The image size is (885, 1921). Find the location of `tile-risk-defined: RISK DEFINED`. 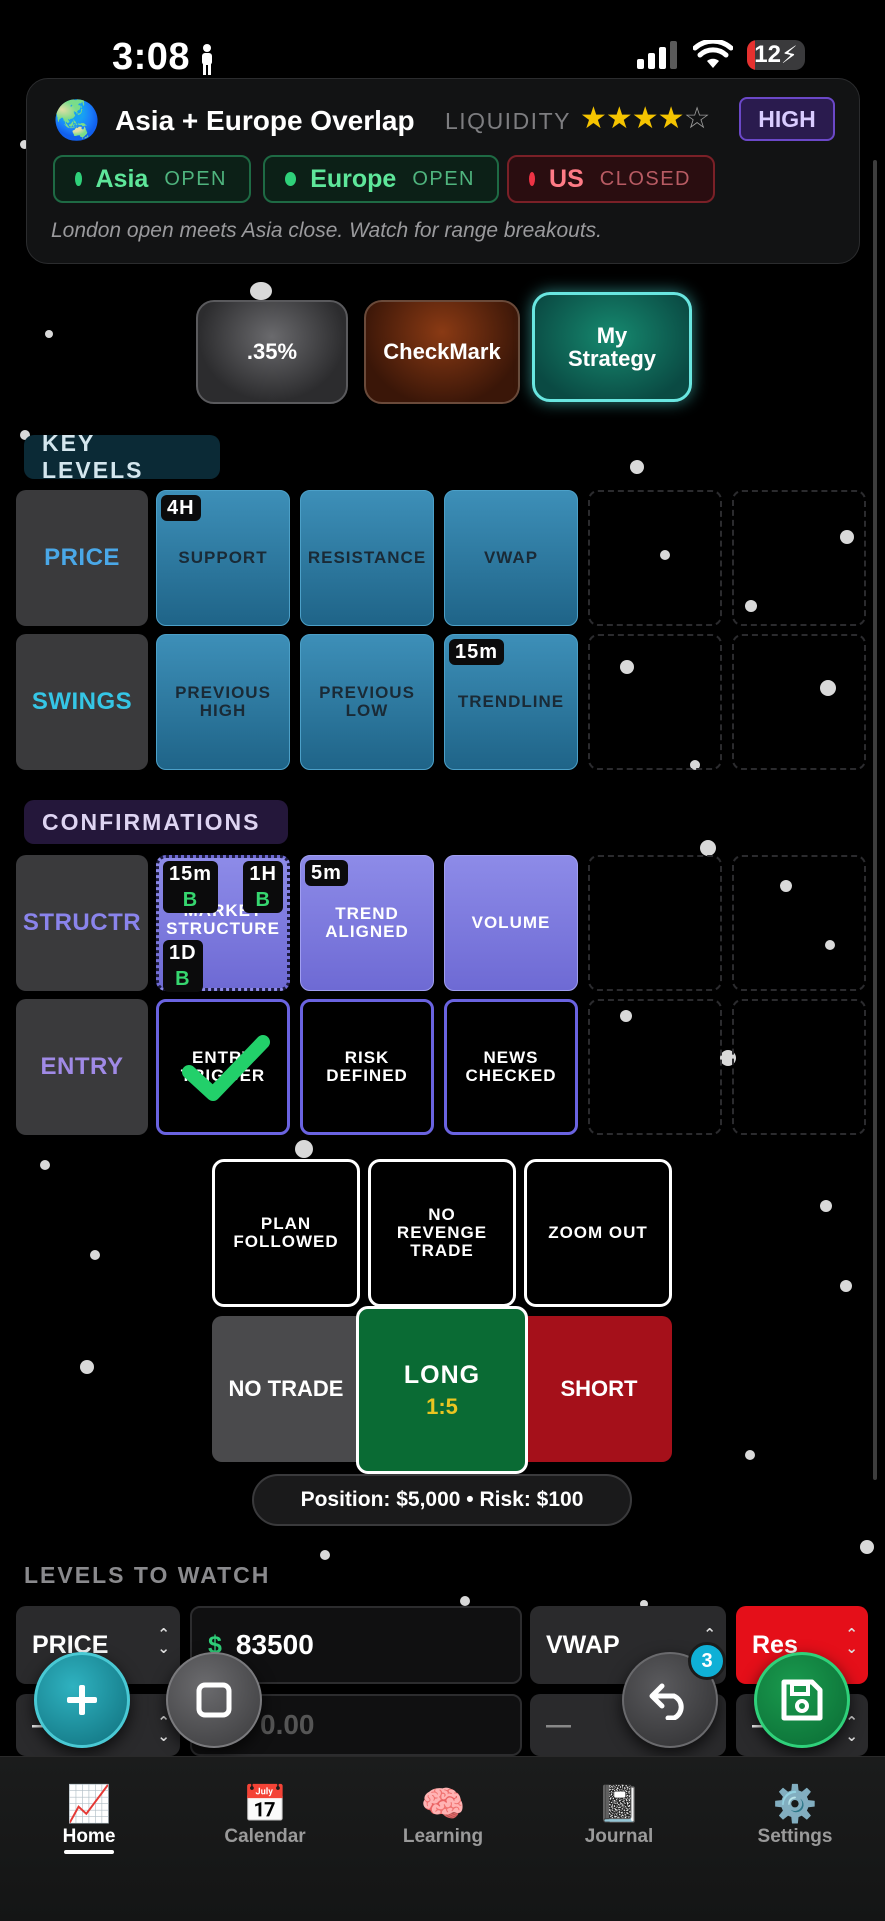

tile-risk-defined: RISK DEFINED is located at coordinates (367, 1067).